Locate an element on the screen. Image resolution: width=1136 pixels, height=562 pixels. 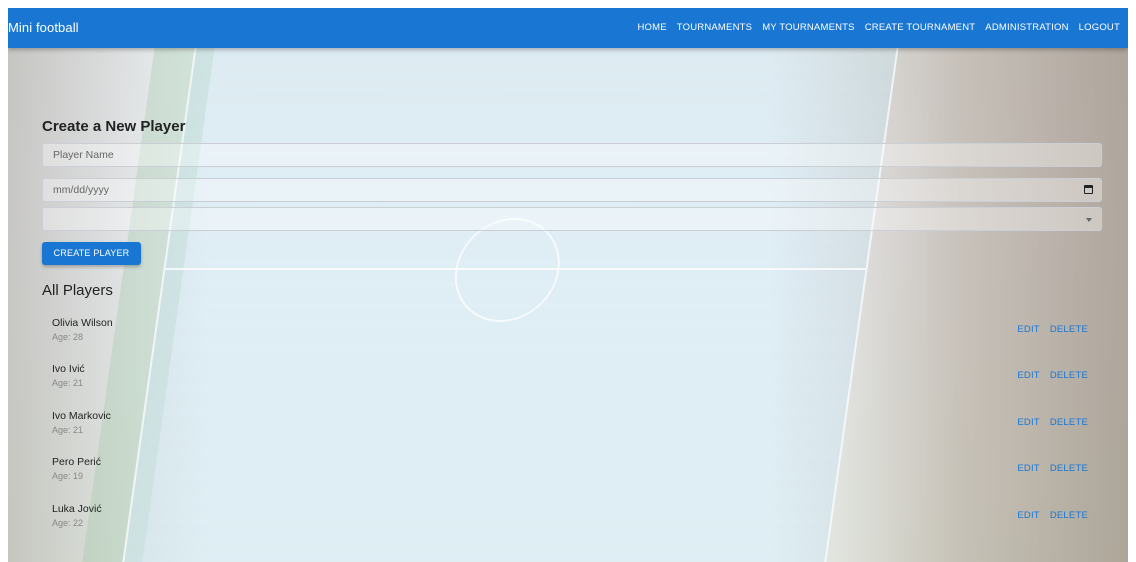
create-player-heading: Create a New Player is located at coordinates (114, 126).